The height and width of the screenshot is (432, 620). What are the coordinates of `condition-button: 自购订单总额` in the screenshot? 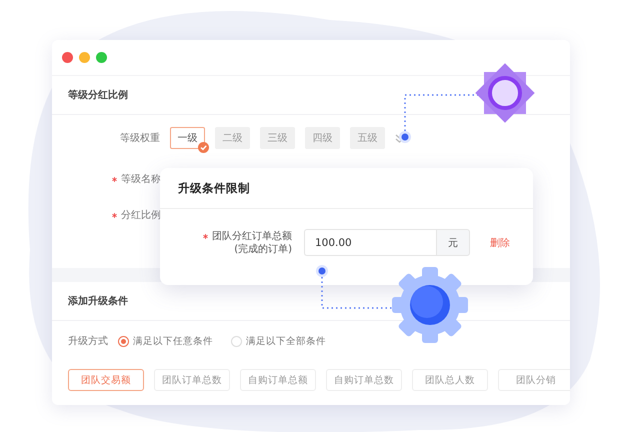 It's located at (278, 380).